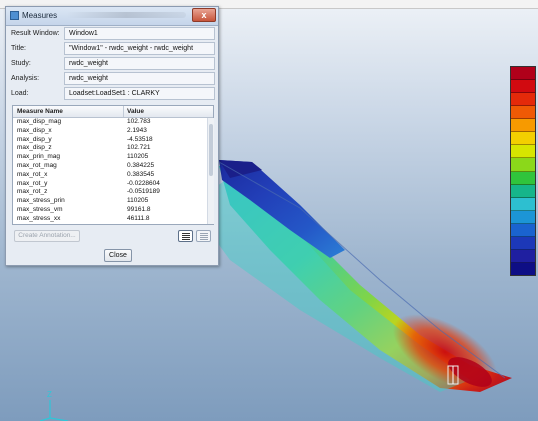  Describe the element at coordinates (139, 48) in the screenshot. I see `field-value: "Window1" - rwdc_weight - rwdc_weight` at that location.